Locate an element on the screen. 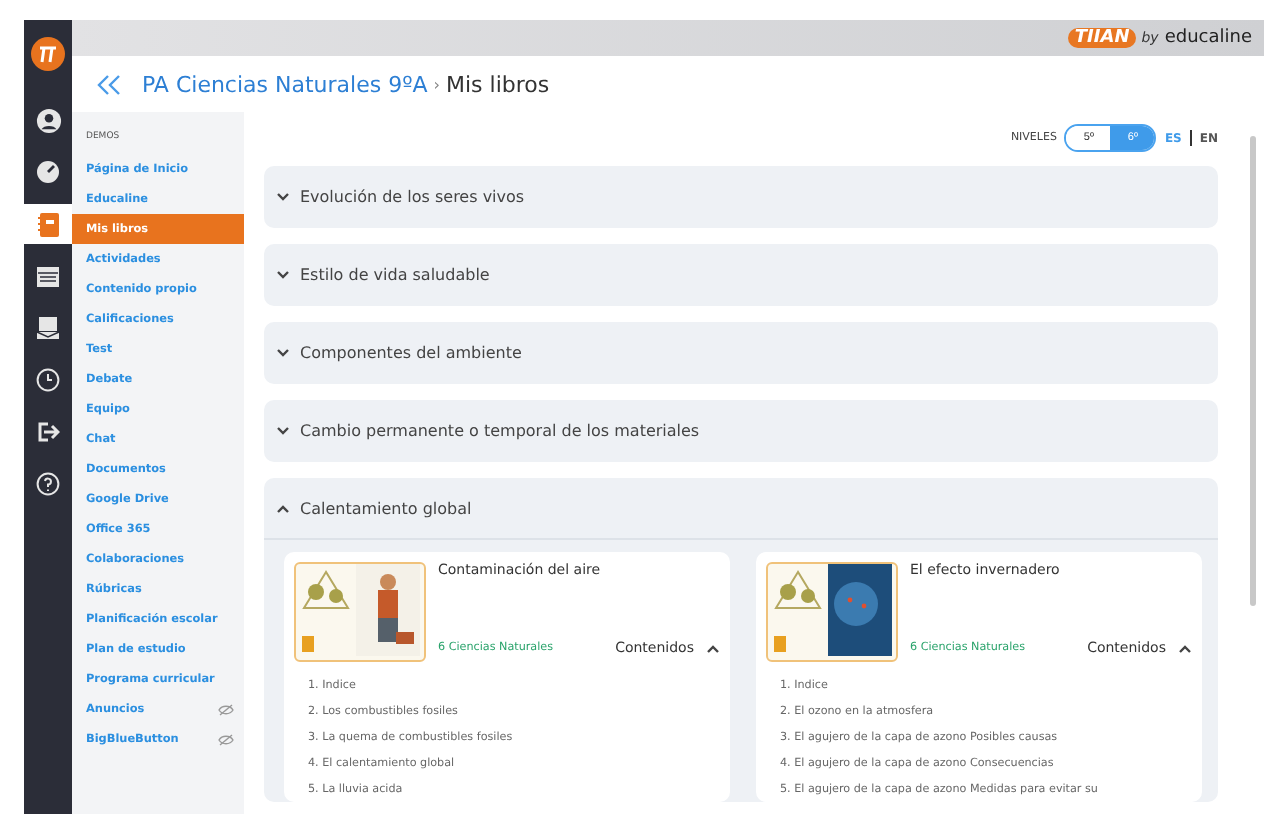 This screenshot has height=814, width=1280. logo-icon is located at coordinates (48, 54).